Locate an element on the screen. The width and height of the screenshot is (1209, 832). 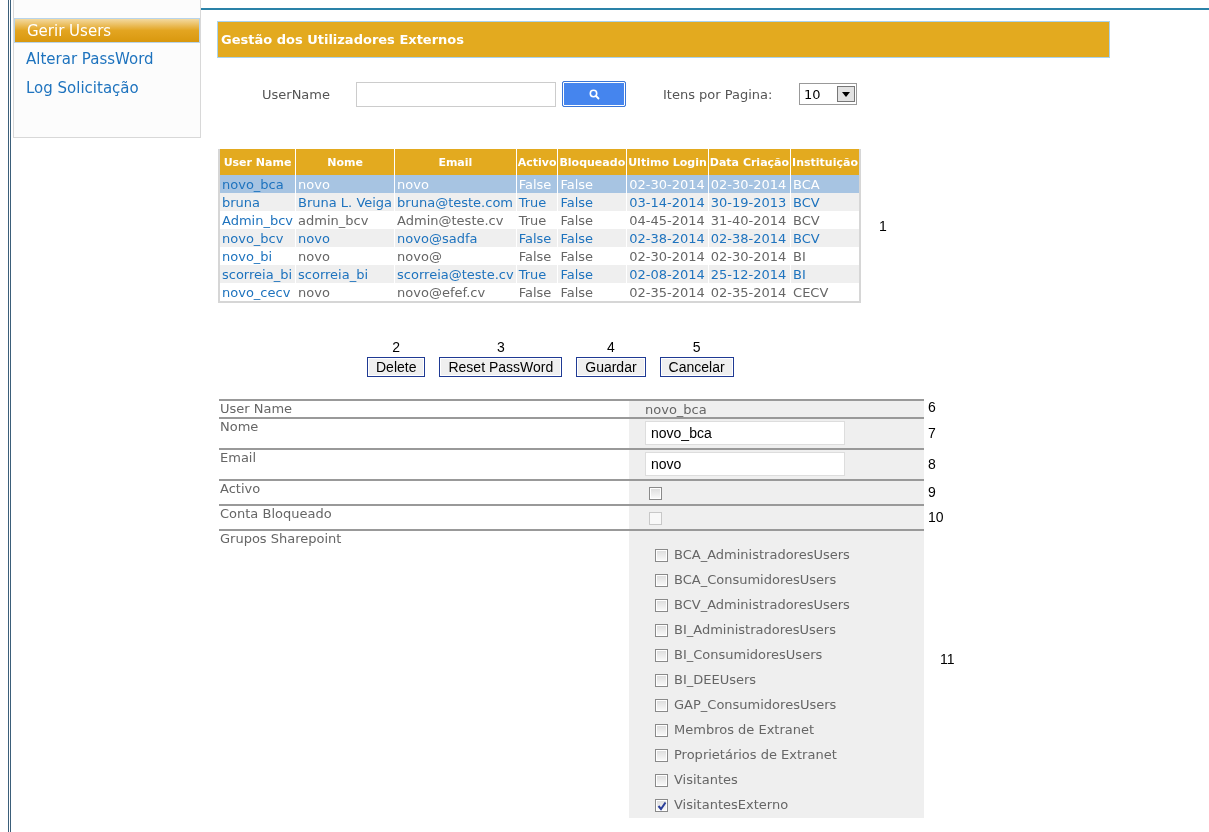
sidebar-item: Log Solicitação is located at coordinates (107, 88).